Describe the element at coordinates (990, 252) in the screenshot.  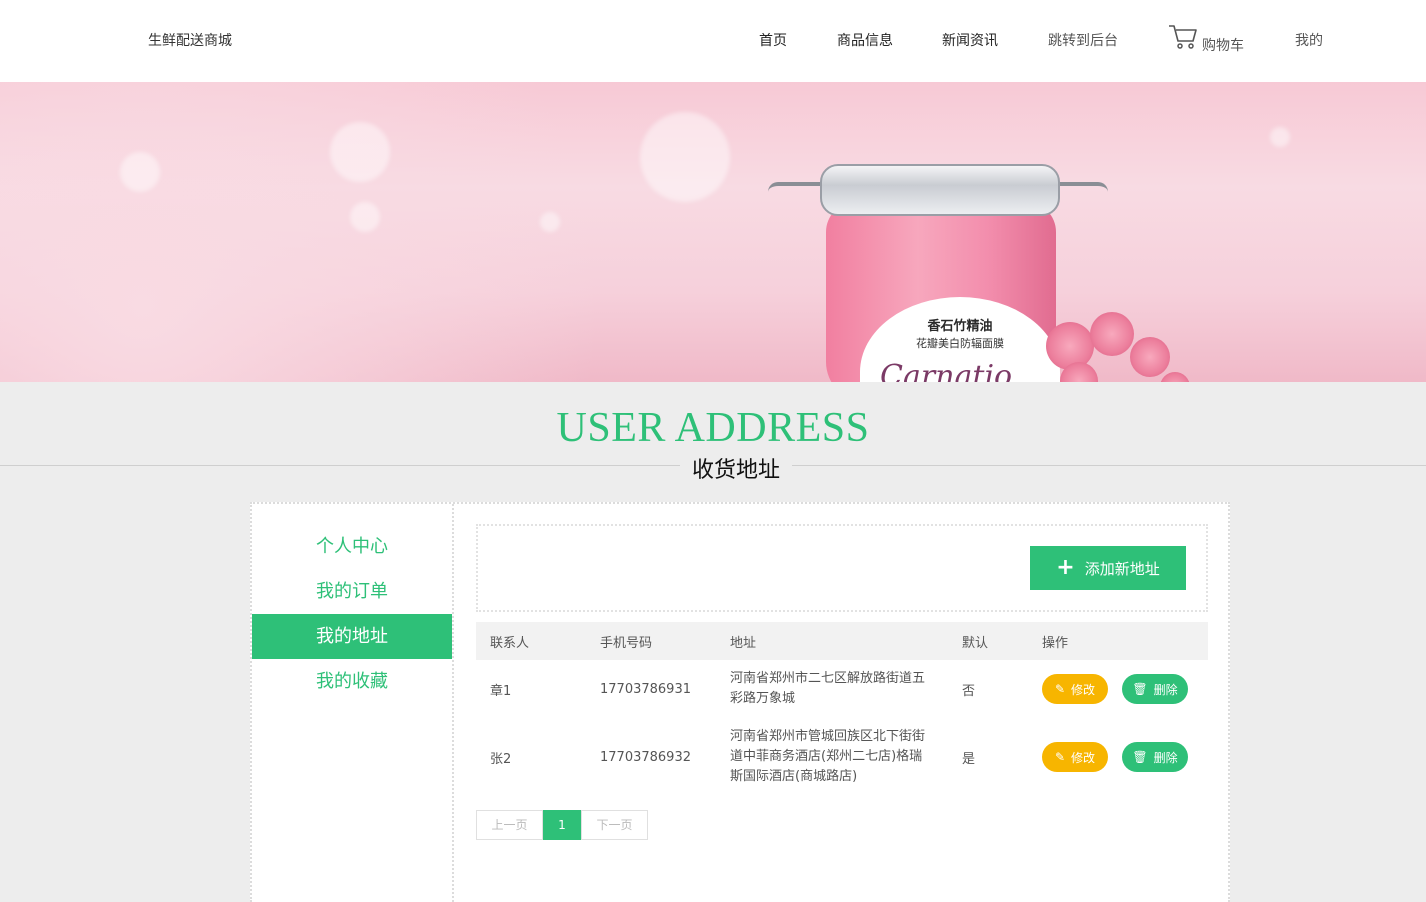
I see `product-jar-image: 香石竹精油 花瓣美白防辐面膜 Carnatio` at that location.